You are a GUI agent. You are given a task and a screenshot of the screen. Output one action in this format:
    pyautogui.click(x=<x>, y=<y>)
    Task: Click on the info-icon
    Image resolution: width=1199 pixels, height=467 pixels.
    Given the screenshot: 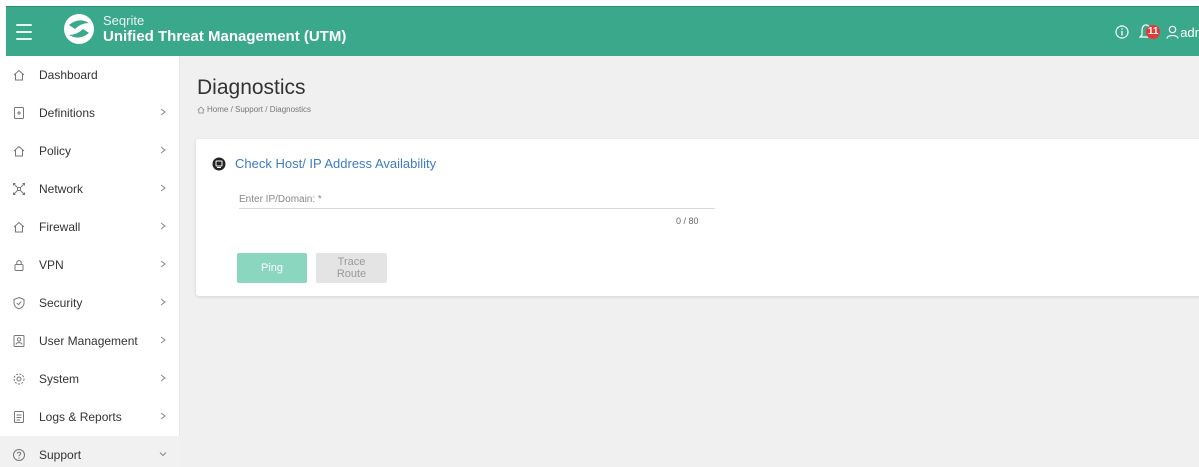 What is the action you would take?
    pyautogui.click(x=1122, y=32)
    